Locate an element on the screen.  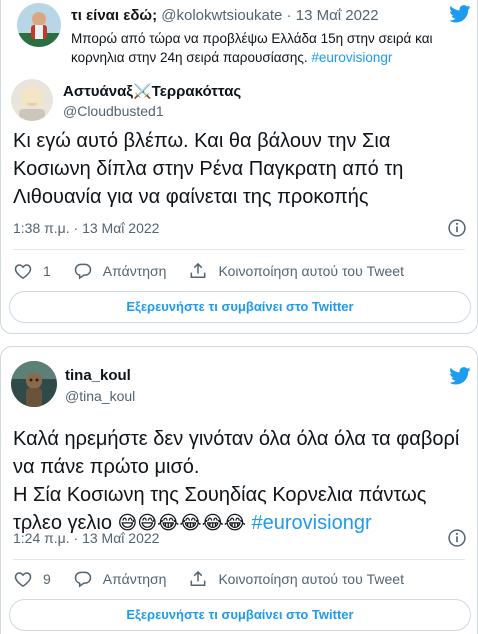
tweet1-actions: 1 Απάντηση Κοινοποίηση αυτού του Tweet is located at coordinates (219, 271).